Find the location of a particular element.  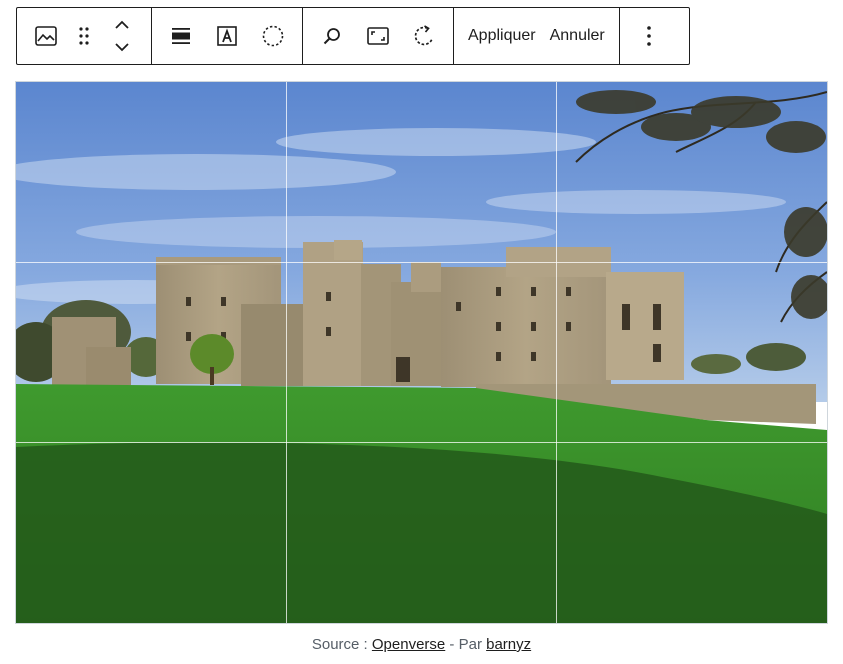

aspect-ratio-icon is located at coordinates (378, 36).